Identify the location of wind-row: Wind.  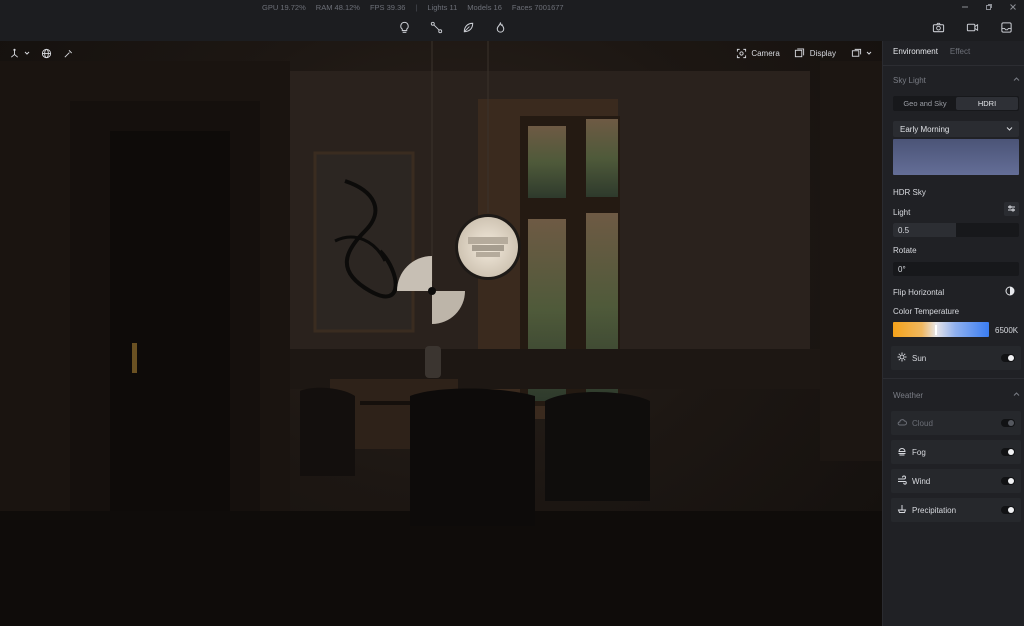
(956, 481).